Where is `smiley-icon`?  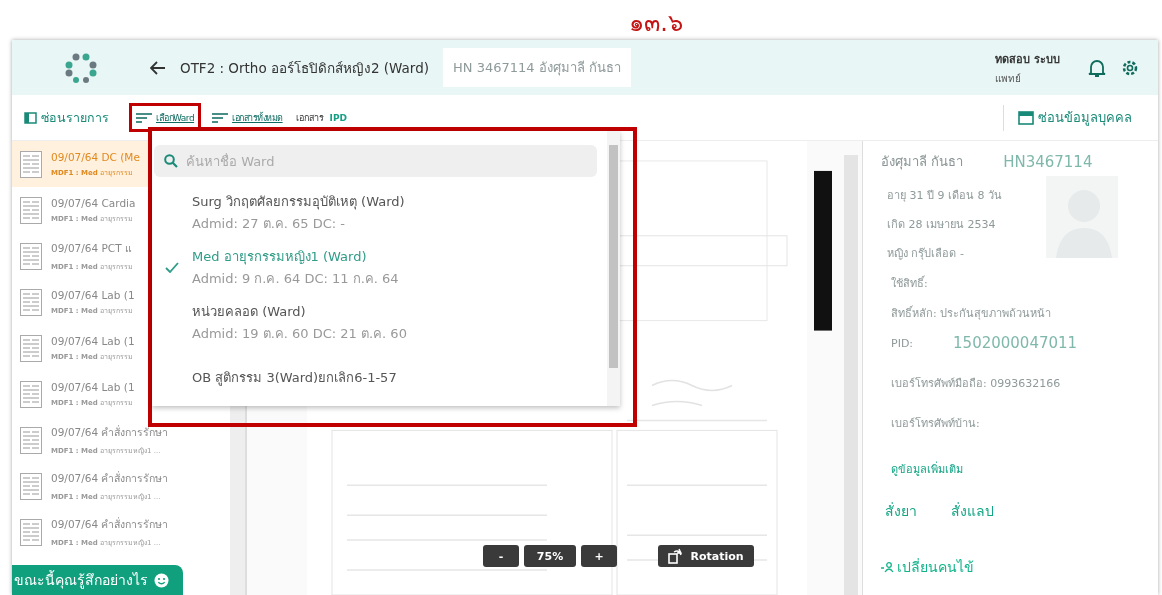
smiley-icon is located at coordinates (161, 580).